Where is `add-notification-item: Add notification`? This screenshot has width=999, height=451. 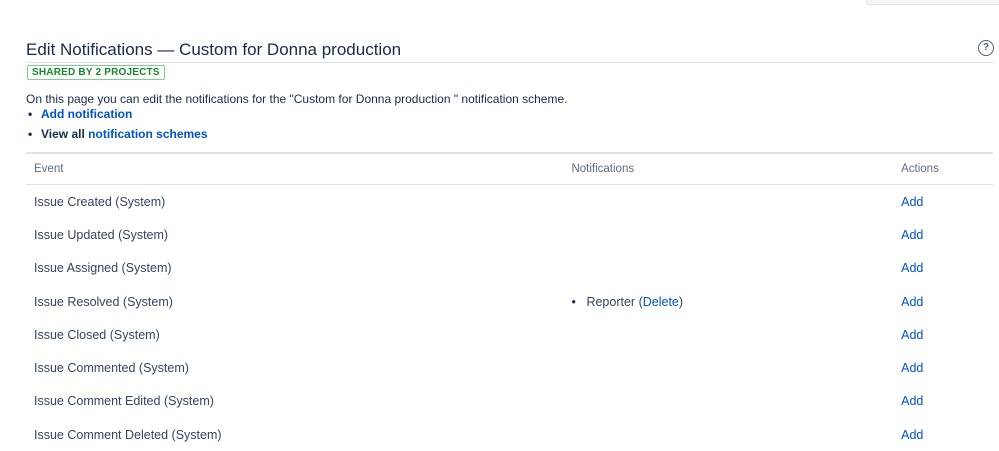
add-notification-item: Add notification is located at coordinates (117, 116).